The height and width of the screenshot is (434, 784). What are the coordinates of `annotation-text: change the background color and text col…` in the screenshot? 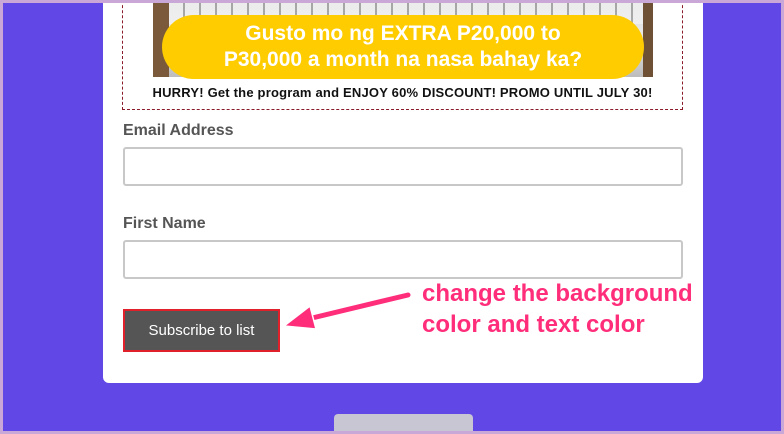 It's located at (557, 309).